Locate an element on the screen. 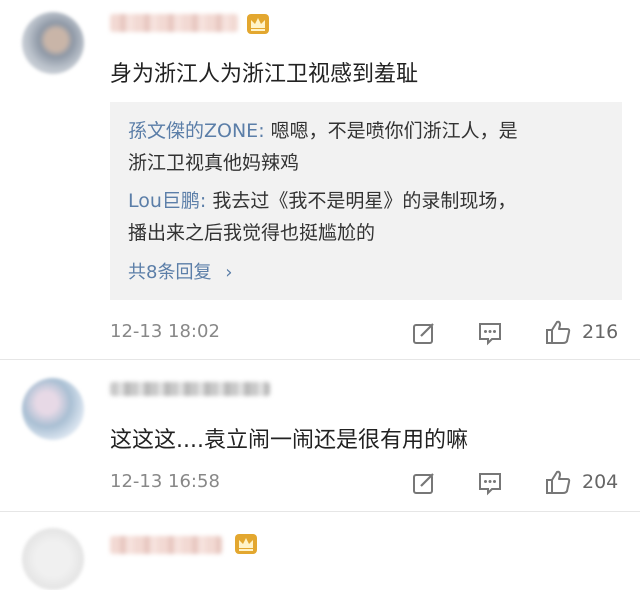 The width and height of the screenshot is (640, 590). more-replies-link: 共8条回复 › is located at coordinates (180, 271).